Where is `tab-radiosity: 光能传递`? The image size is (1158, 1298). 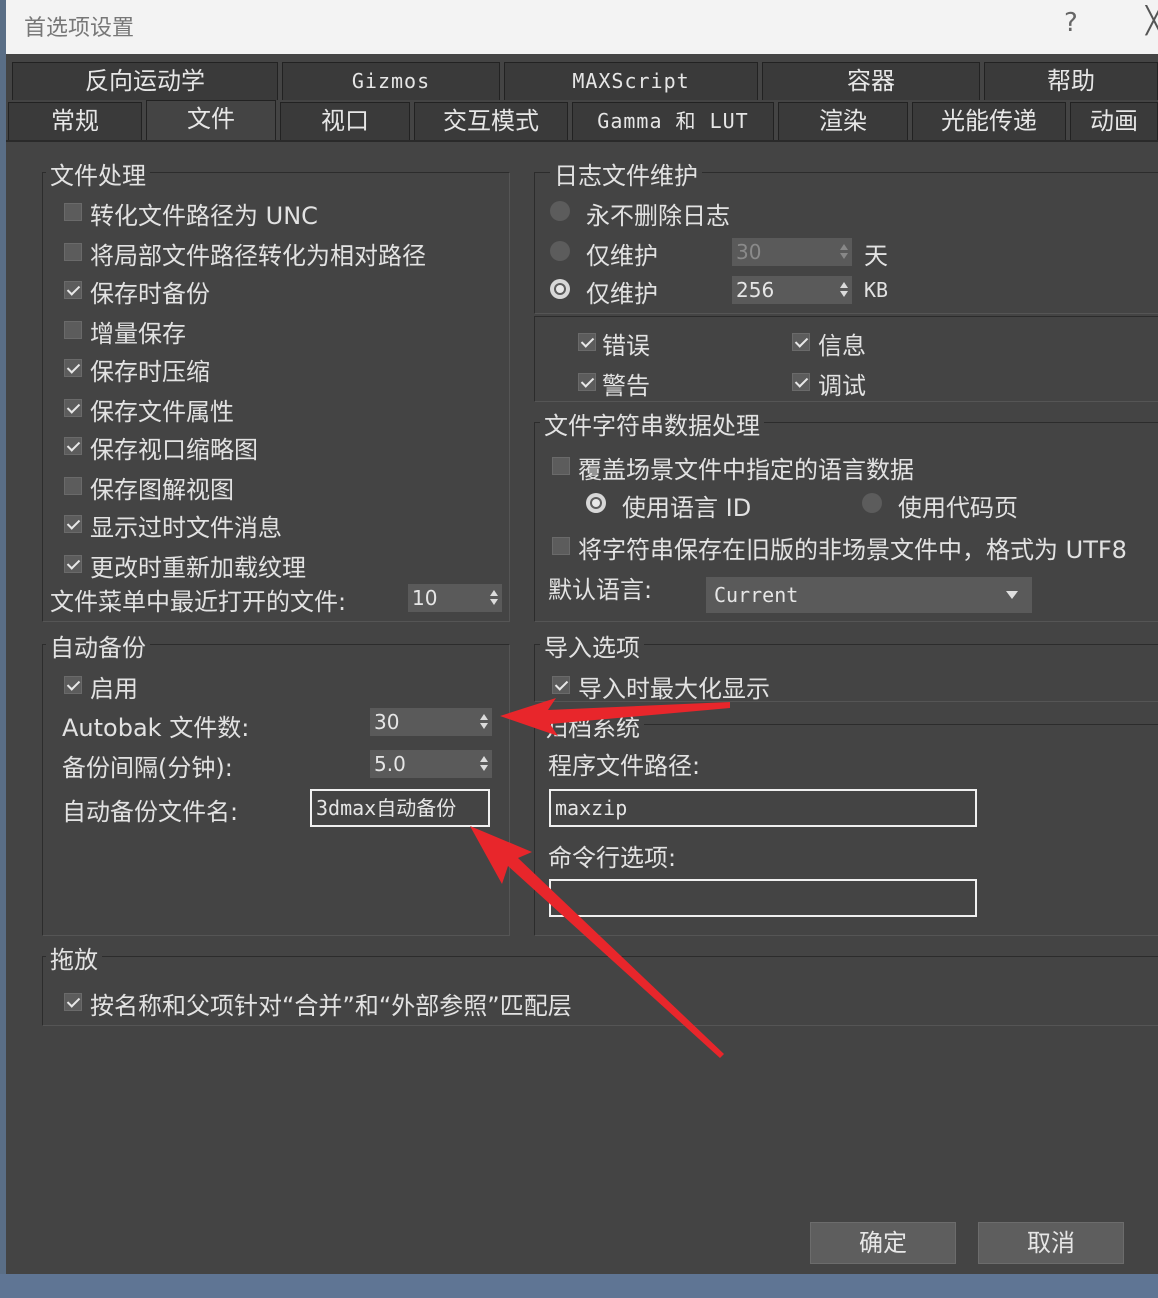
tab-radiosity: 光能传递 is located at coordinates (989, 121).